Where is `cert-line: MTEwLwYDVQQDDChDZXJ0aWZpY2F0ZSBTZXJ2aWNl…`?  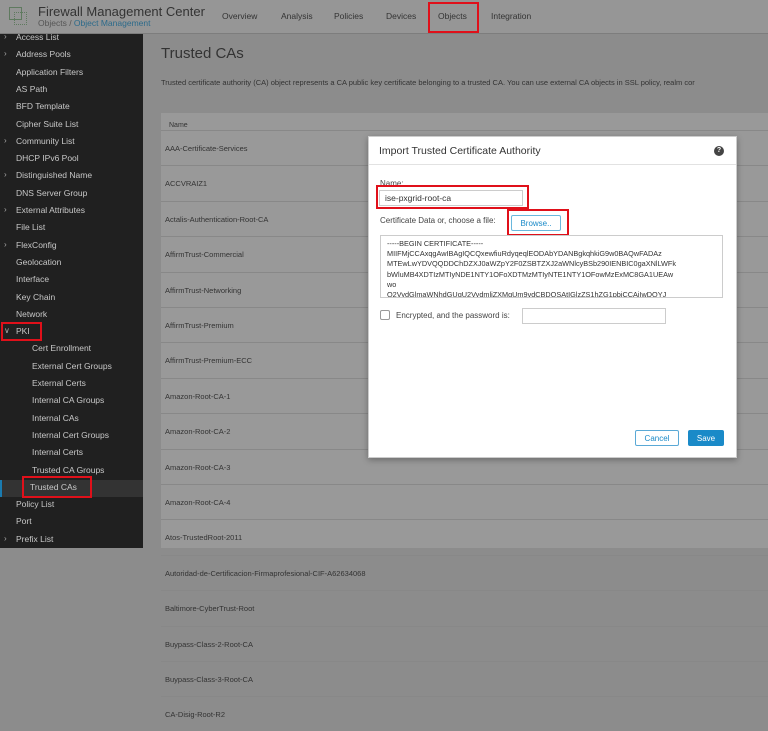
cert-line: MTEwLwYDVQQDDChDZXJ0aWZpY2F0ZSBTZXJ2aWNl… is located at coordinates (531, 264).